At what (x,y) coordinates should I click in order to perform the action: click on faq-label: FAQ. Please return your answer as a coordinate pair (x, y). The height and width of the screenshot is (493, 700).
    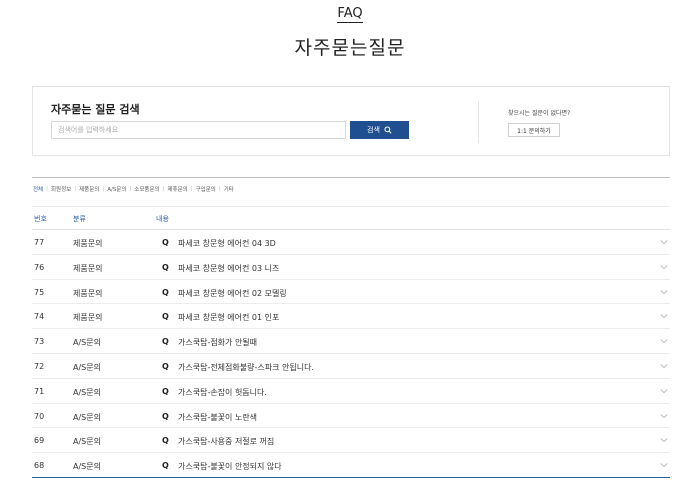
    Looking at the image, I should click on (350, 14).